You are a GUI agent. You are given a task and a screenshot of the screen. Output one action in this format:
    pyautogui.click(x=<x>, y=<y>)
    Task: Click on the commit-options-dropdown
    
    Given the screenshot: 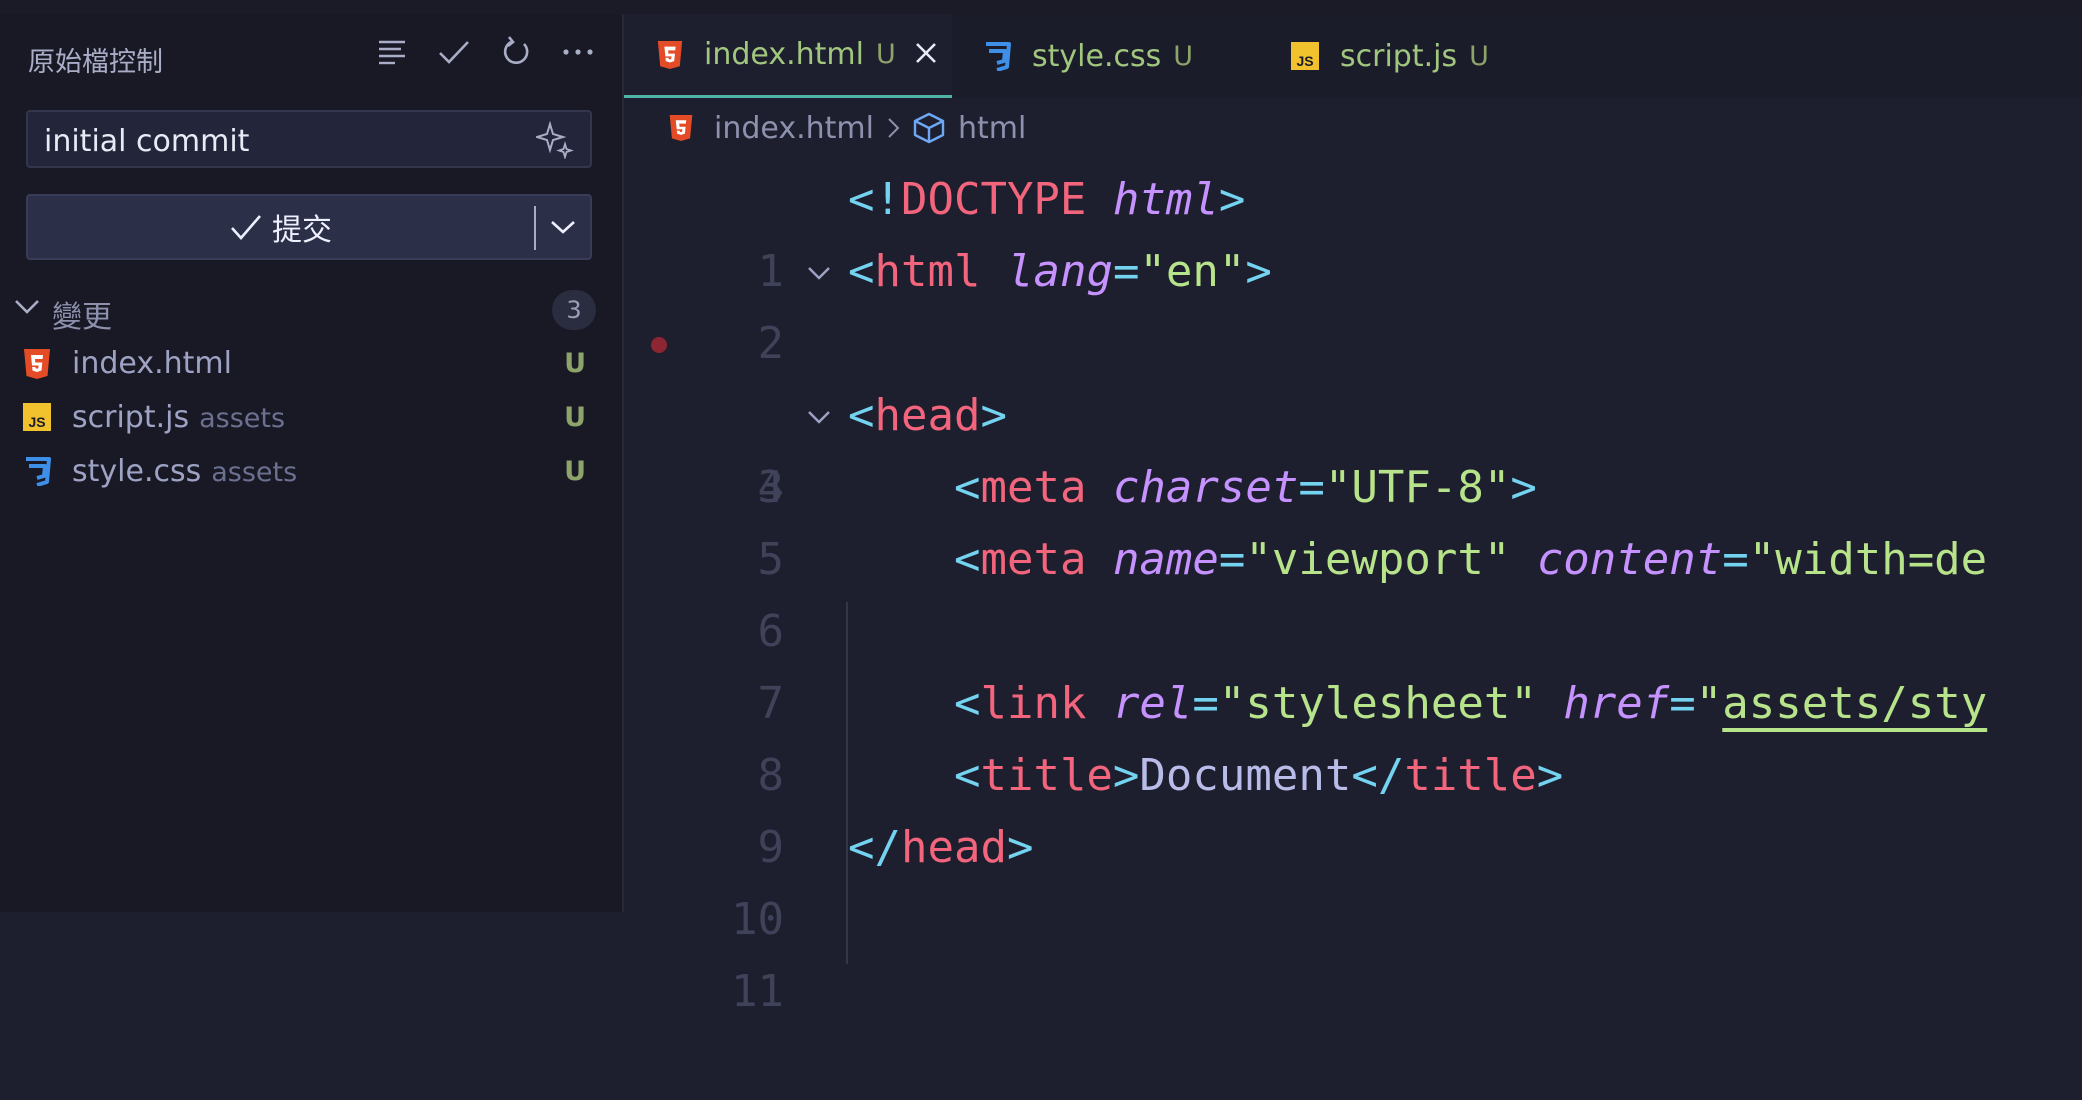 What is the action you would take?
    pyautogui.click(x=563, y=227)
    